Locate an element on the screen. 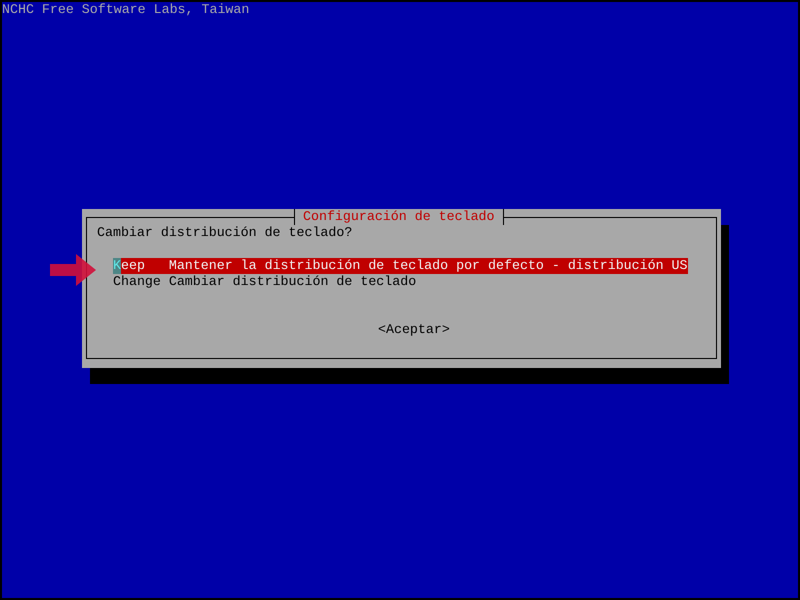  accept-button: <Aceptar> is located at coordinates (414, 330).